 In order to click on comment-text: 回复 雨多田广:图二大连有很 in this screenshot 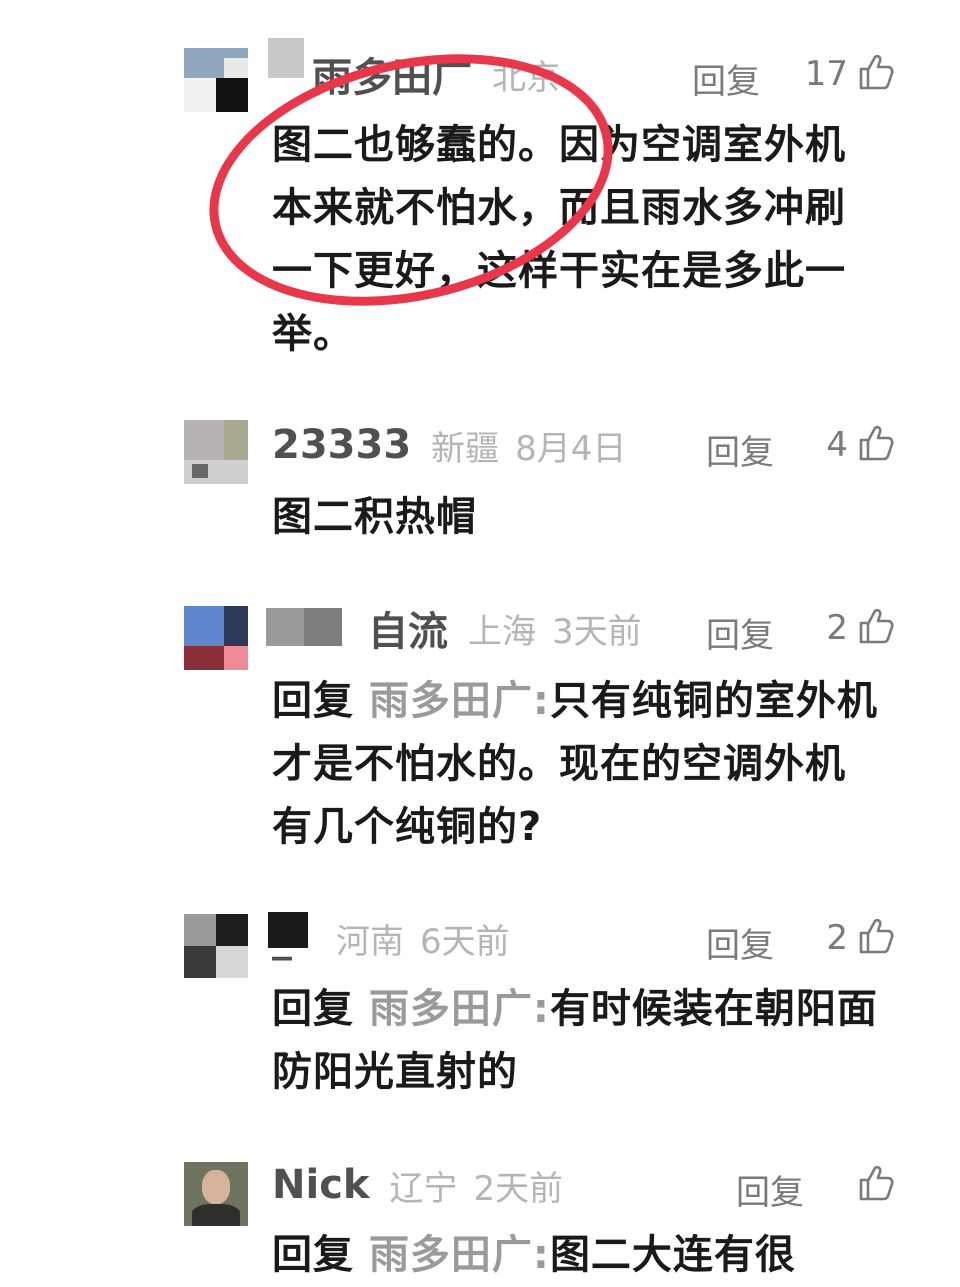, I will do `click(577, 1255)`.